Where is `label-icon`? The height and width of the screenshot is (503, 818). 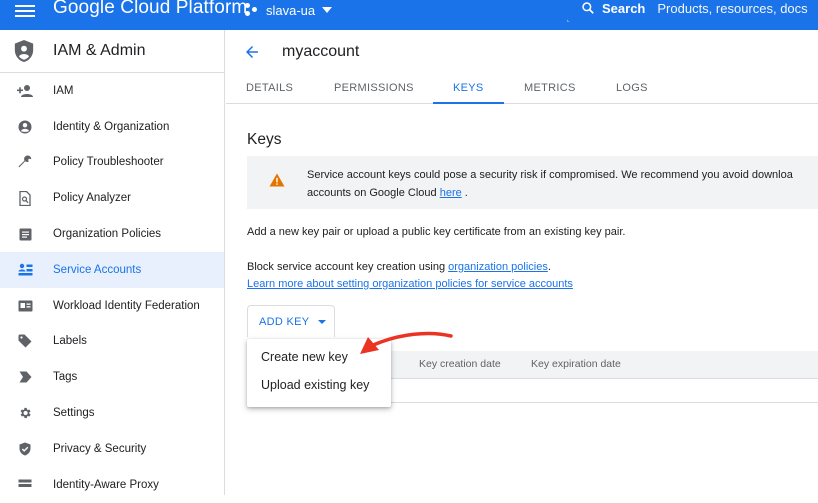
label-icon is located at coordinates (25, 341).